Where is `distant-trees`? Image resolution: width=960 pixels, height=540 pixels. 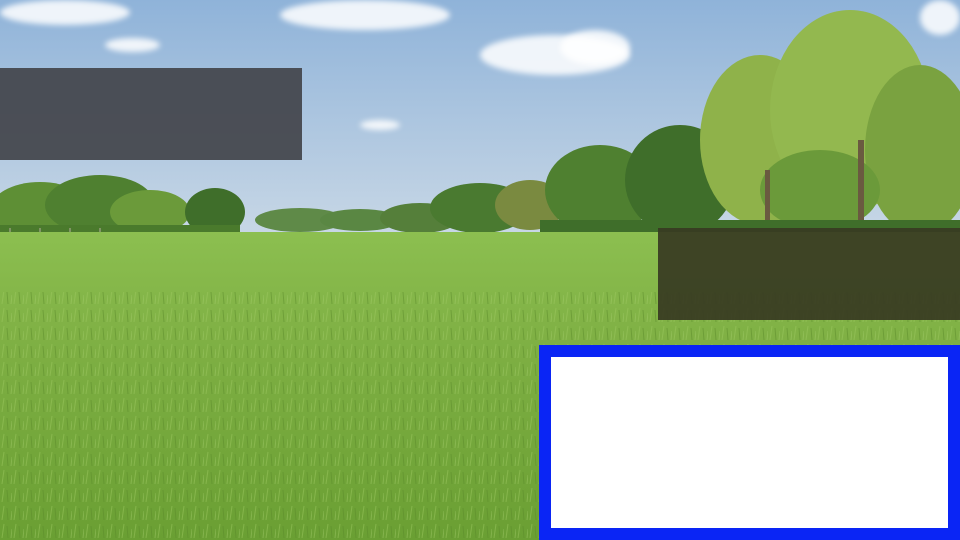 distant-trees is located at coordinates (410, 206).